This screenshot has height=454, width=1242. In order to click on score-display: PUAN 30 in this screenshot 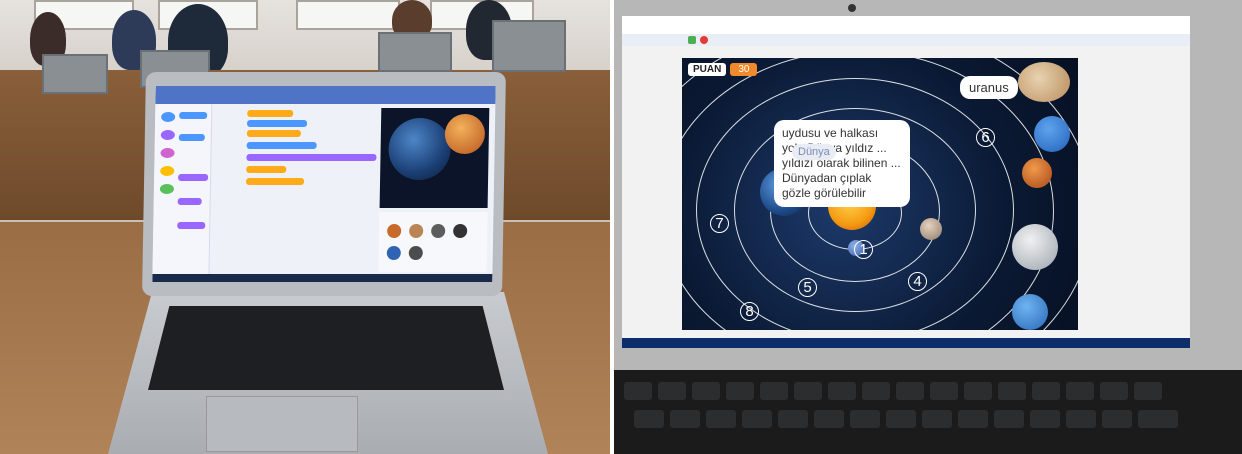, I will do `click(723, 69)`.